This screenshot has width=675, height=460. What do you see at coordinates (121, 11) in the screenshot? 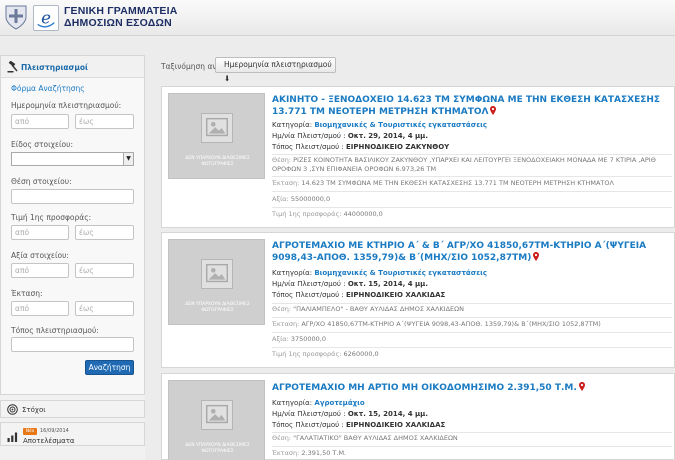
I see `org-name-line1: ΓΕΝΙΚΗ ΓΡΑΜΜΑΤΕΙΑ` at bounding box center [121, 11].